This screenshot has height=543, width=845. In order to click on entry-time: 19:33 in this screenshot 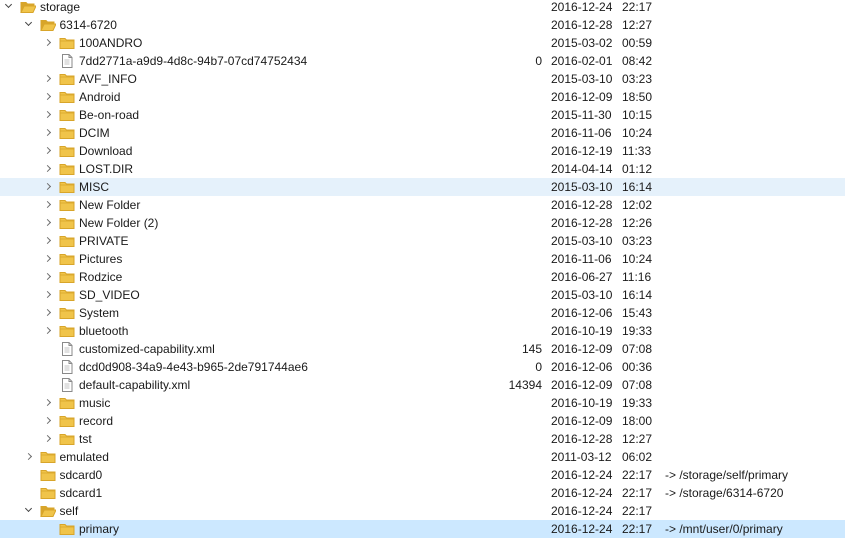, I will do `click(637, 331)`.